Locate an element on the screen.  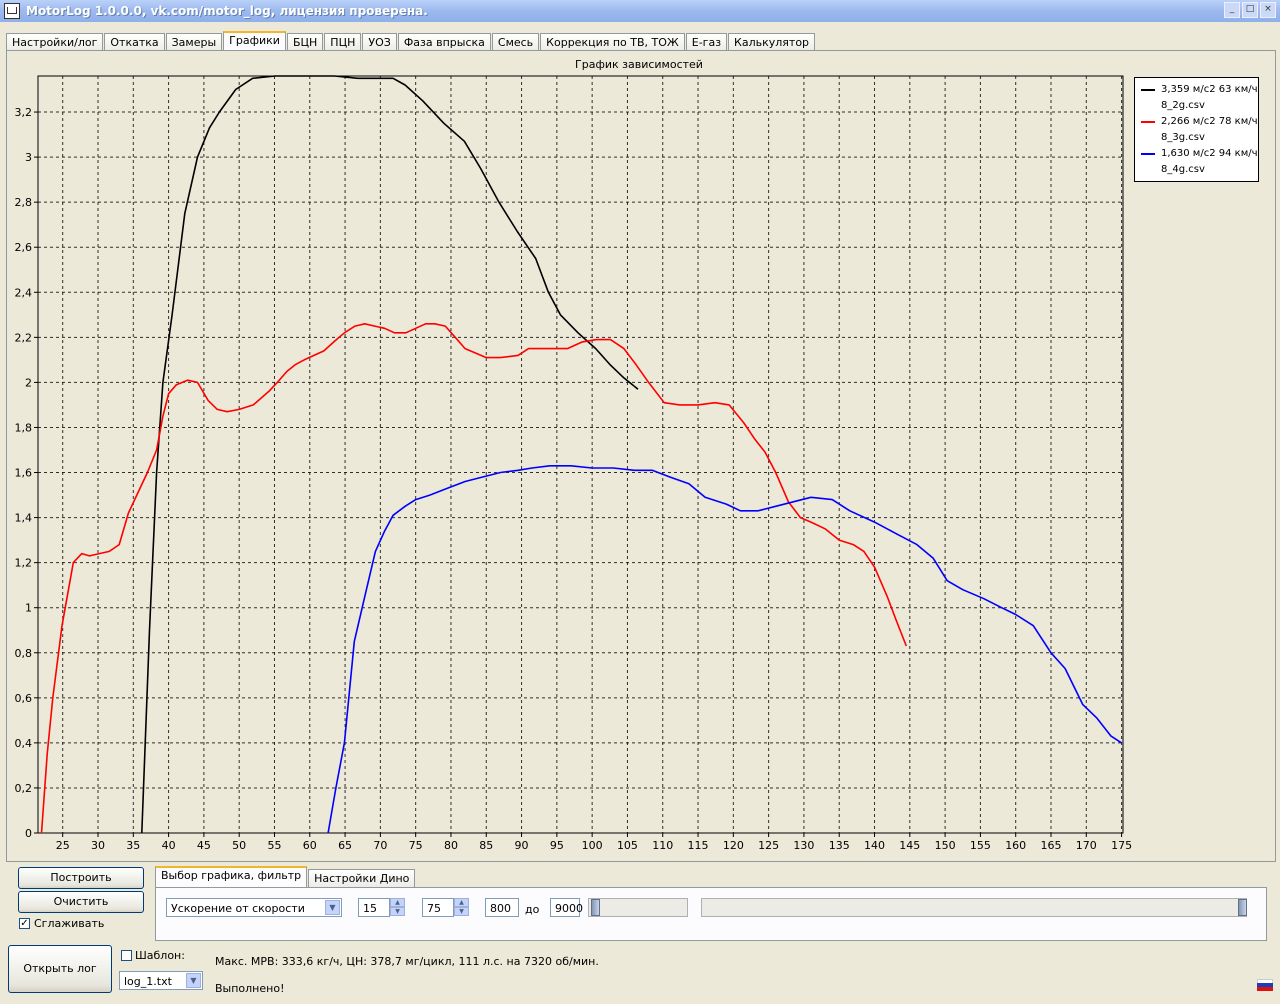
x-tick-label: 75 is located at coordinates (416, 845).